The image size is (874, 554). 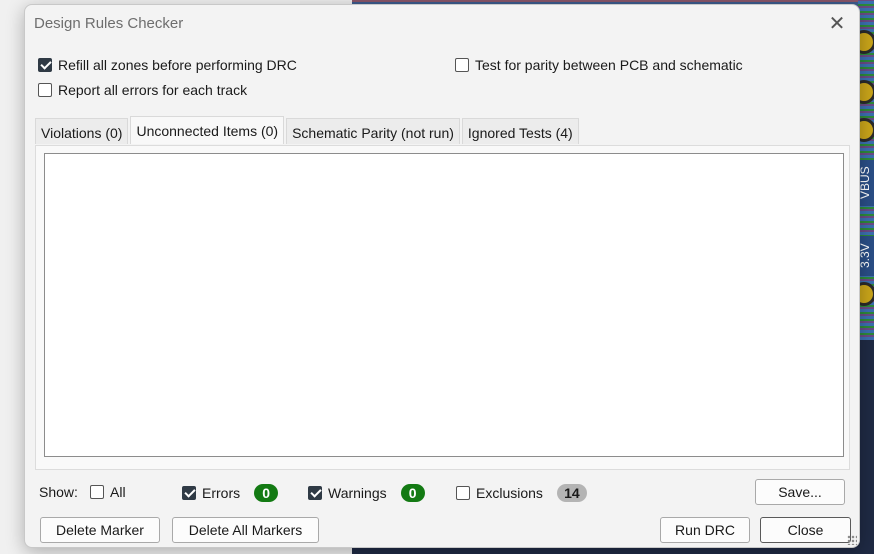 What do you see at coordinates (852, 540) in the screenshot?
I see `resize-grip-icon` at bounding box center [852, 540].